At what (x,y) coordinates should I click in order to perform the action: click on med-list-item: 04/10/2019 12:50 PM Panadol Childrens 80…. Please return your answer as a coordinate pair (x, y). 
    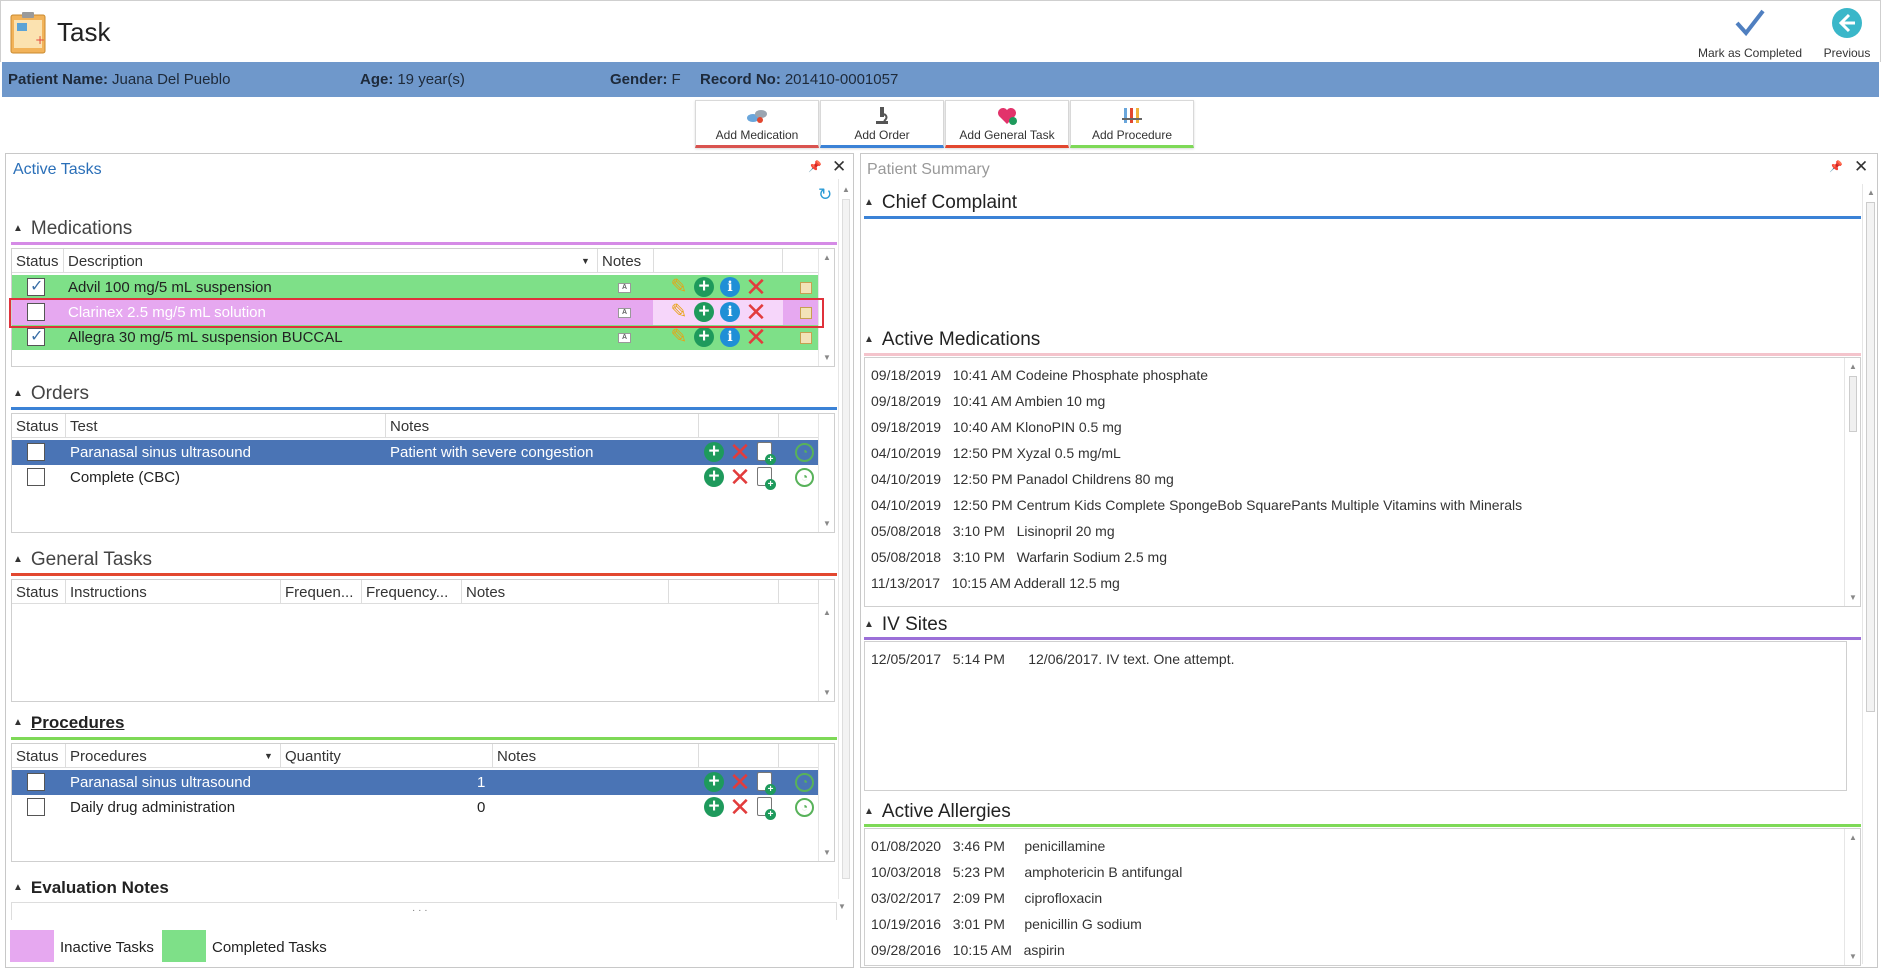
    Looking at the image, I should click on (1022, 479).